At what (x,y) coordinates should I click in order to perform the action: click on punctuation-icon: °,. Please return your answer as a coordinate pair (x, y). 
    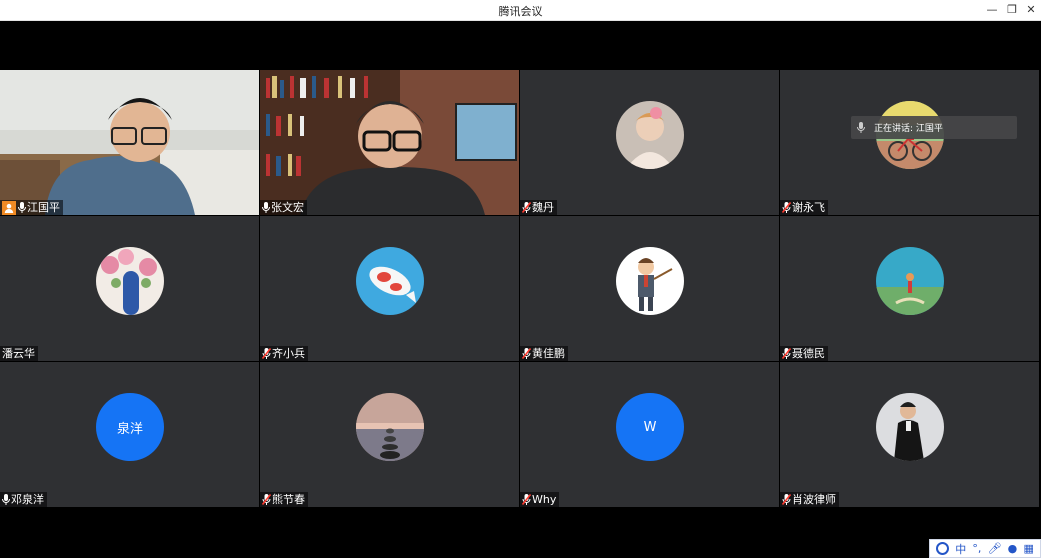
    Looking at the image, I should click on (976, 548).